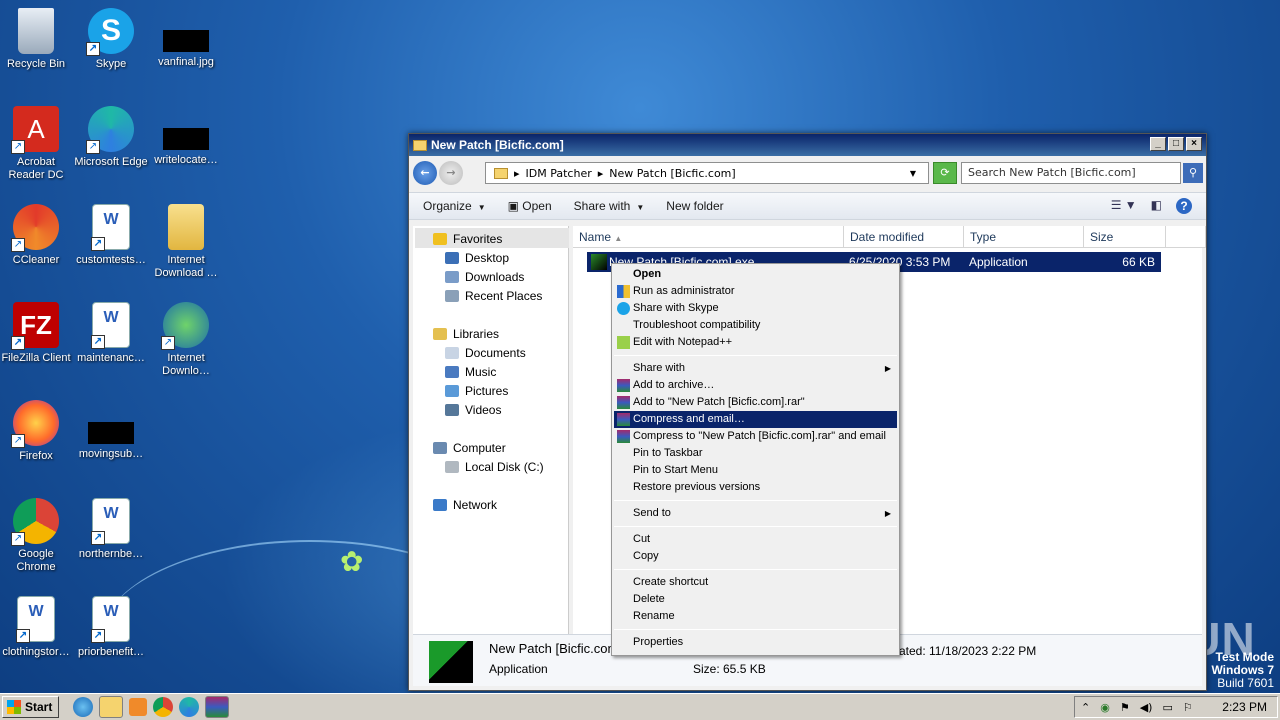 This screenshot has height=720, width=1280. Describe the element at coordinates (111, 137) in the screenshot. I see `desktop-icon-edge: ↗ Microsoft Edge` at that location.